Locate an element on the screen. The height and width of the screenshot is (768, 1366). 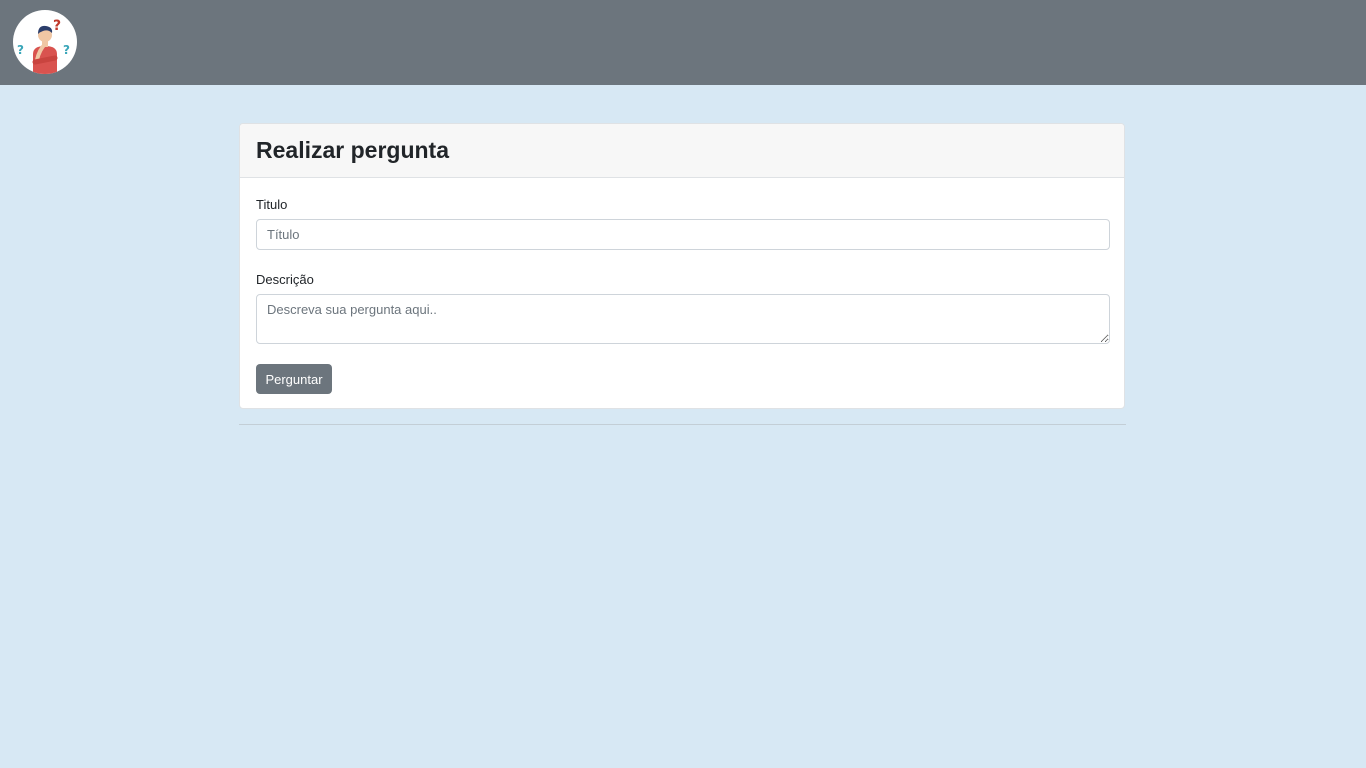
navbar: ? ? ? is located at coordinates (683, 42).